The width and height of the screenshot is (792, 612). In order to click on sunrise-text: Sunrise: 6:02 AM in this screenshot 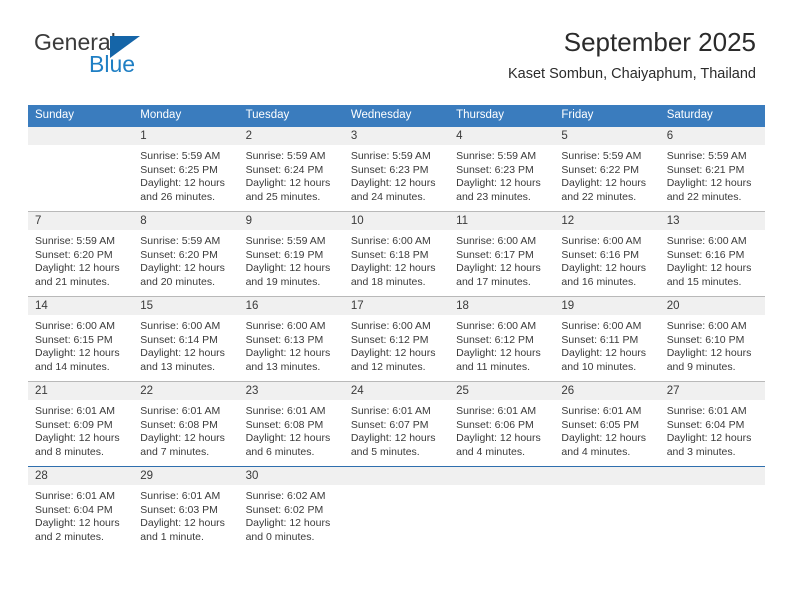, I will do `click(285, 496)`.